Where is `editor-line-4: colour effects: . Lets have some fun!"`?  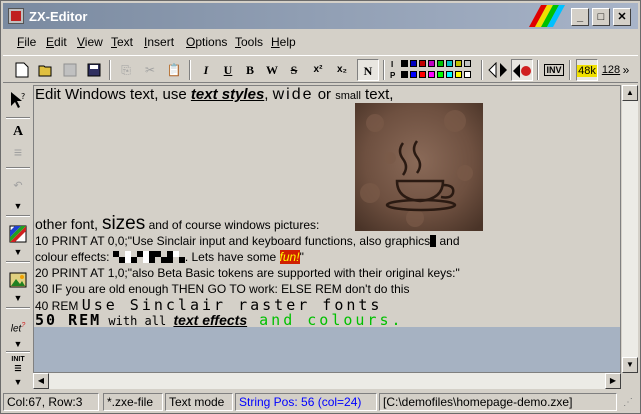 editor-line-4: colour effects: . Lets have some fun!" is located at coordinates (169, 257).